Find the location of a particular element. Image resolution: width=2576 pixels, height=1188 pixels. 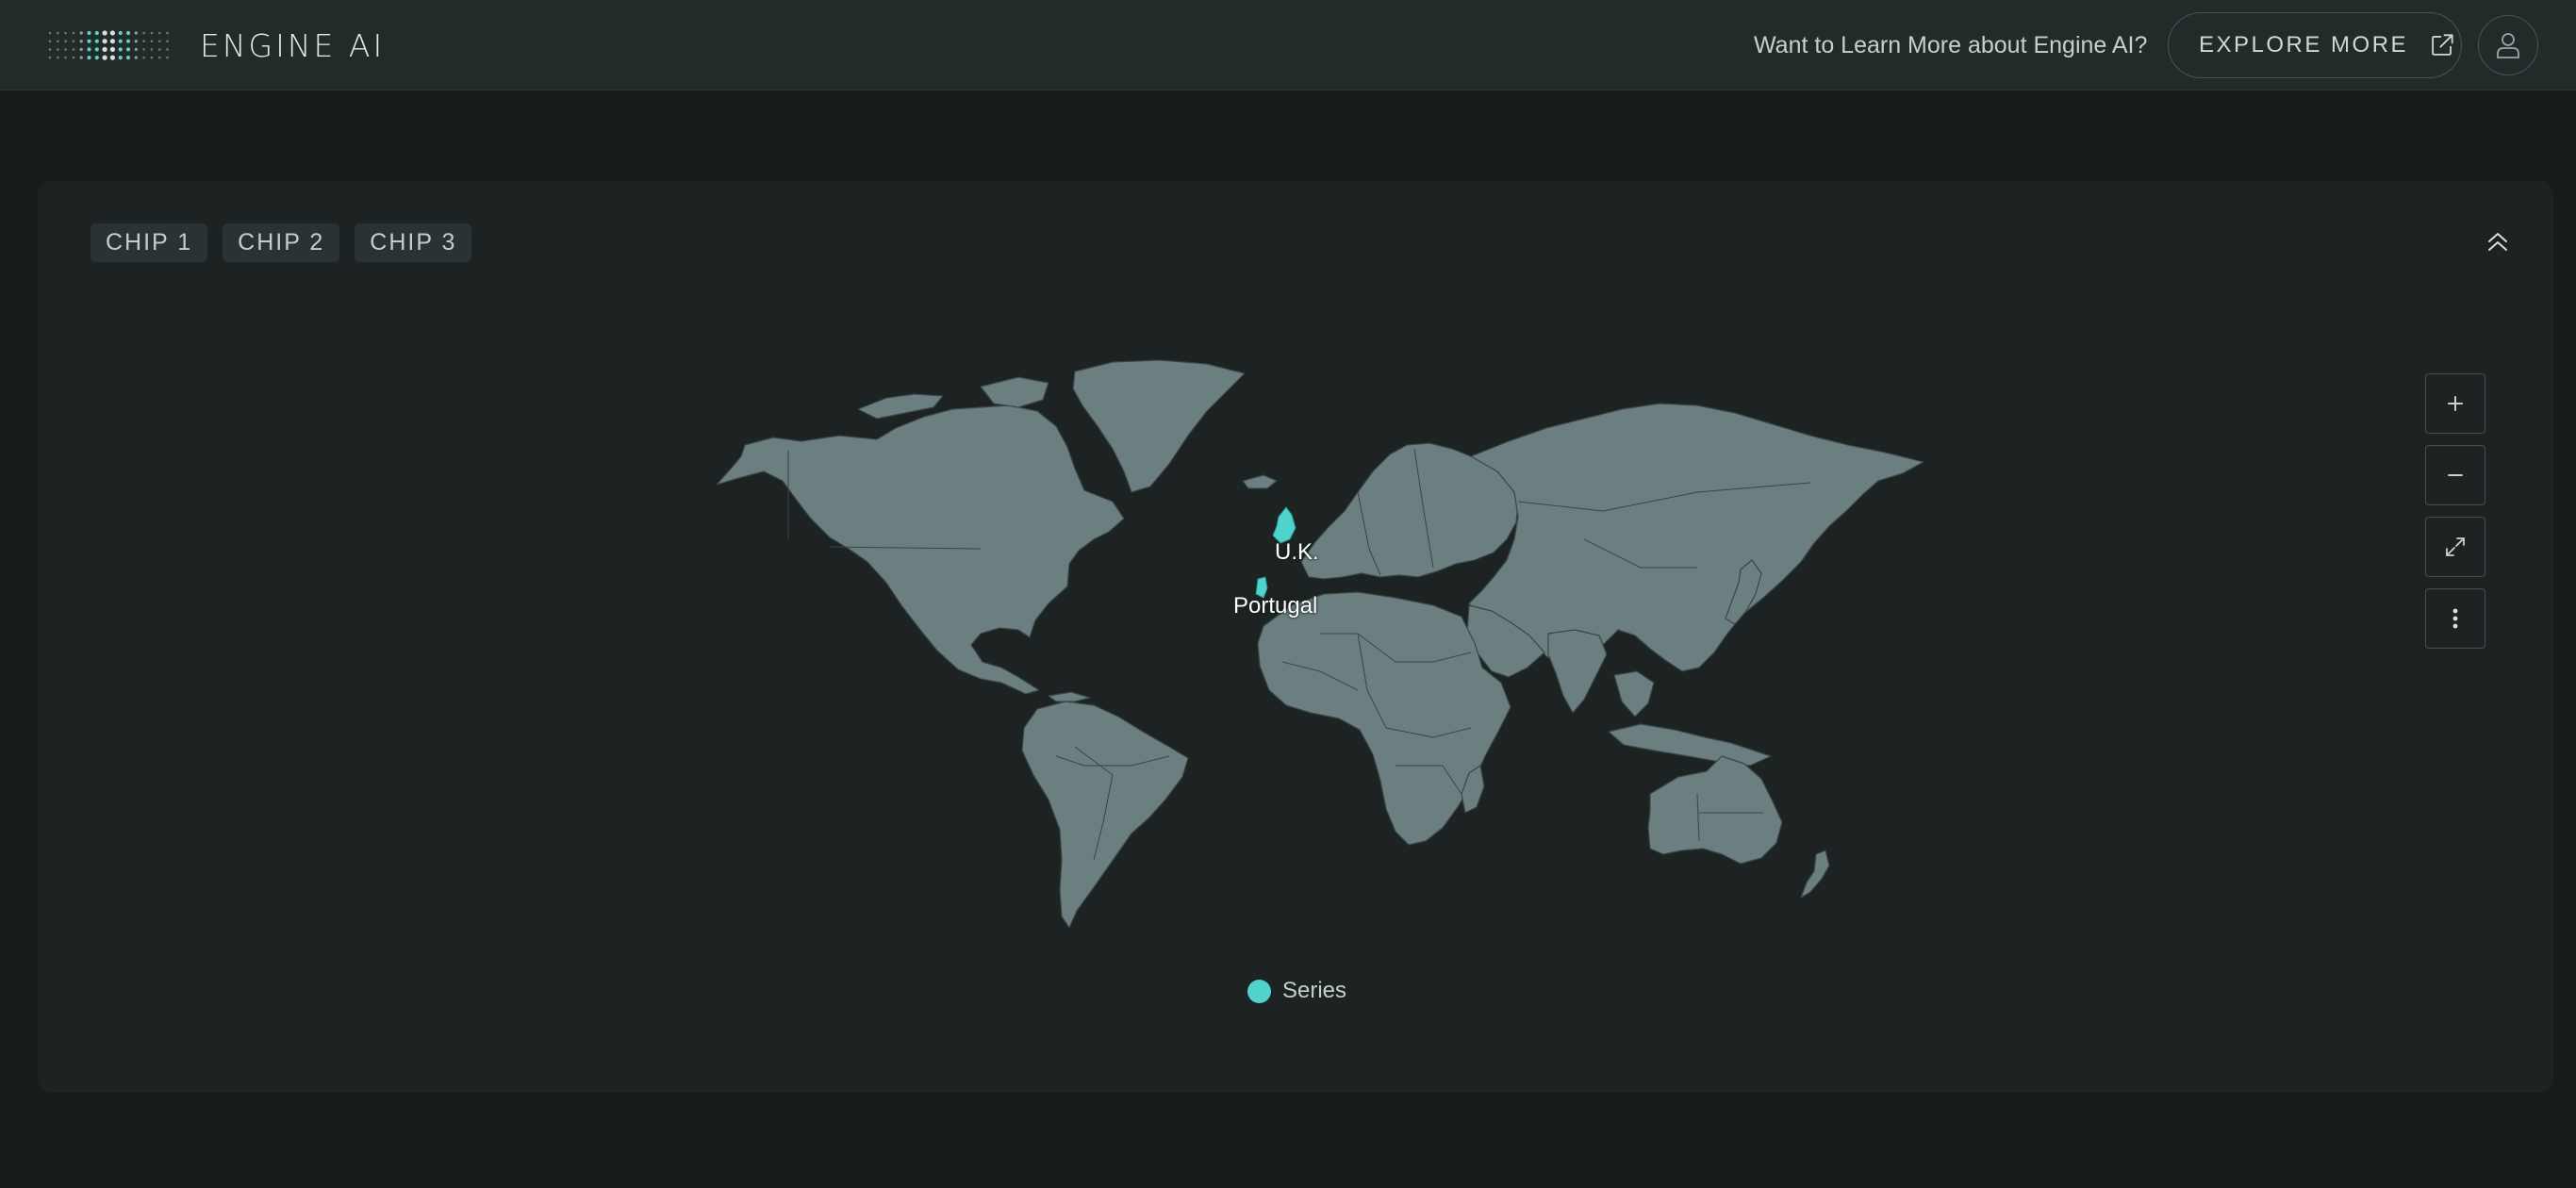

brand: ENGINE AI is located at coordinates (216, 45).